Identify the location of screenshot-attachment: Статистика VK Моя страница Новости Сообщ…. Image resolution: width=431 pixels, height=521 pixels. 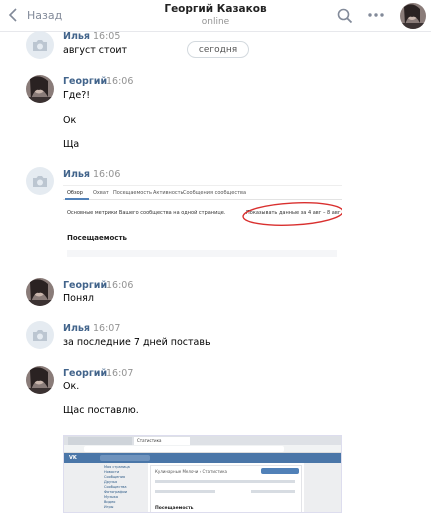
(202, 474).